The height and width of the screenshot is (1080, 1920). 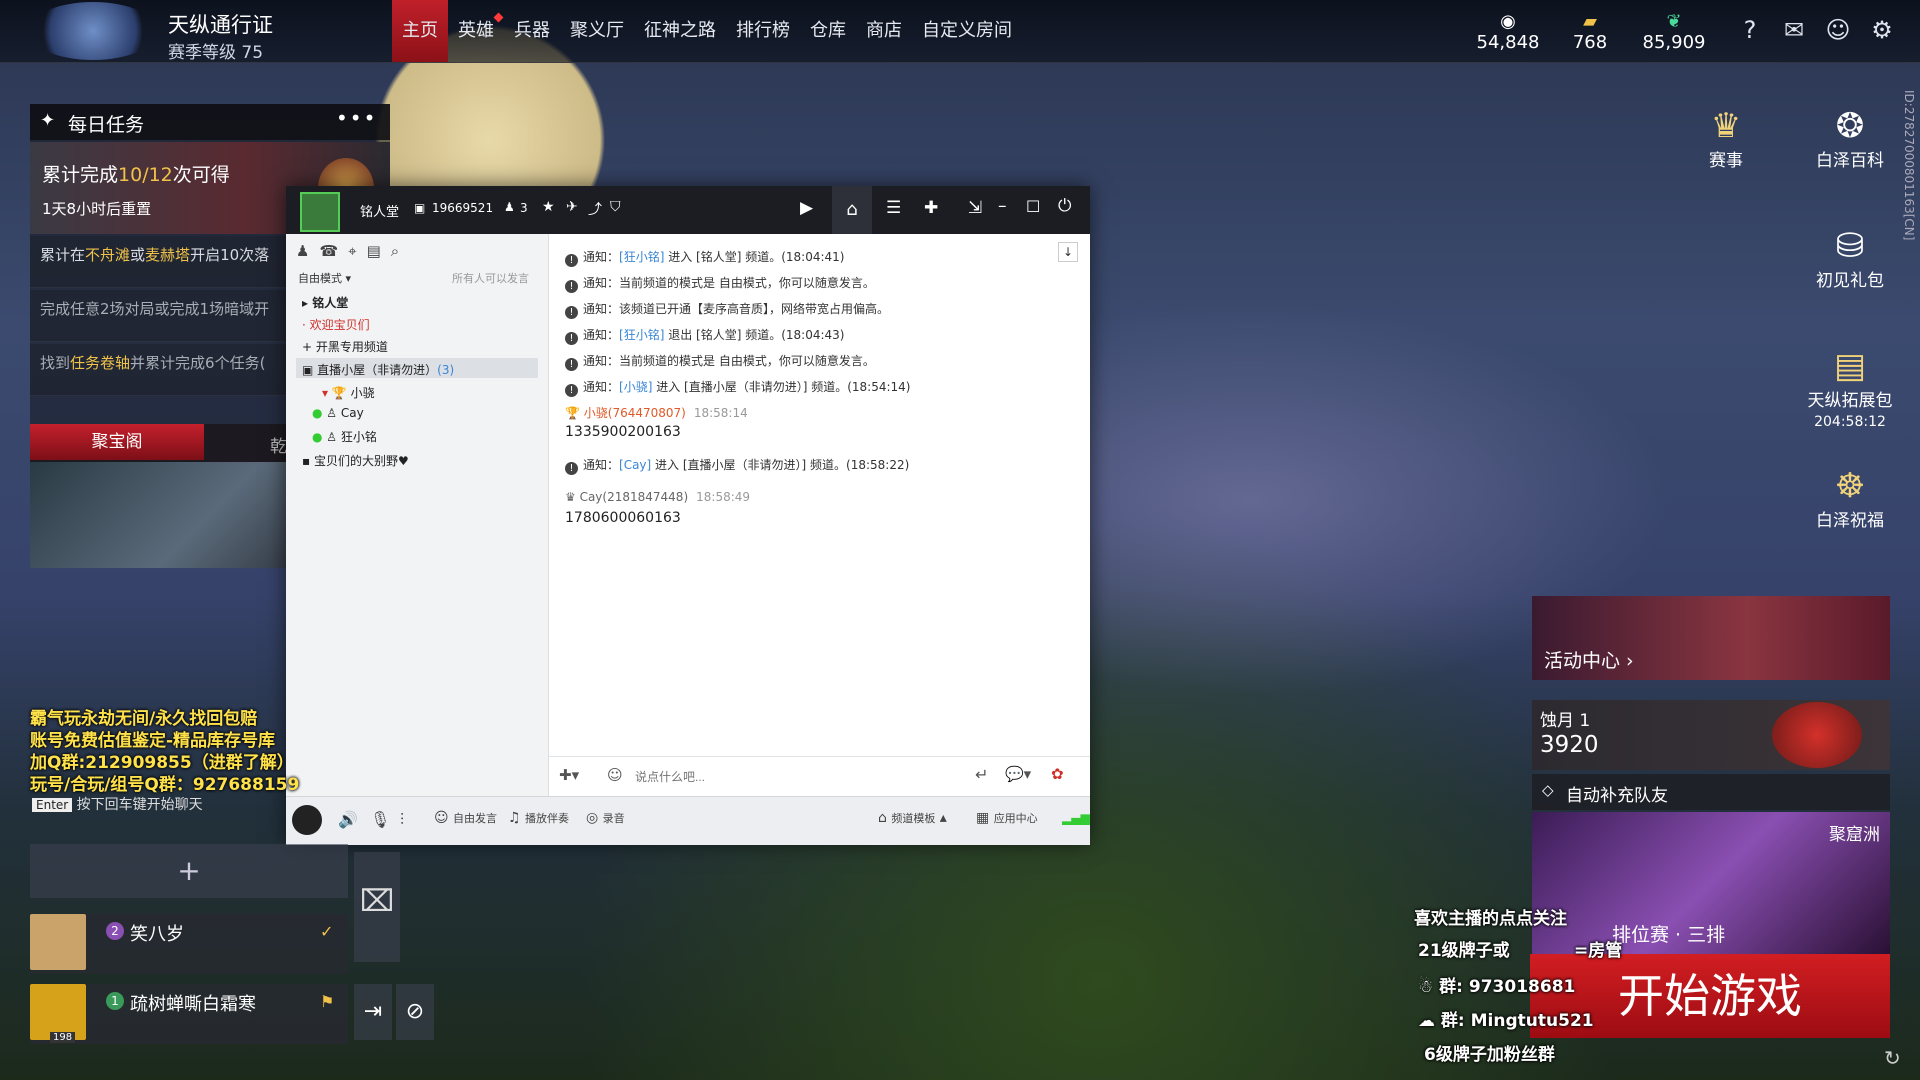 What do you see at coordinates (1711, 883) in the screenshot?
I see `game-mode-card: 聚窟洲 排位赛 · 三排` at bounding box center [1711, 883].